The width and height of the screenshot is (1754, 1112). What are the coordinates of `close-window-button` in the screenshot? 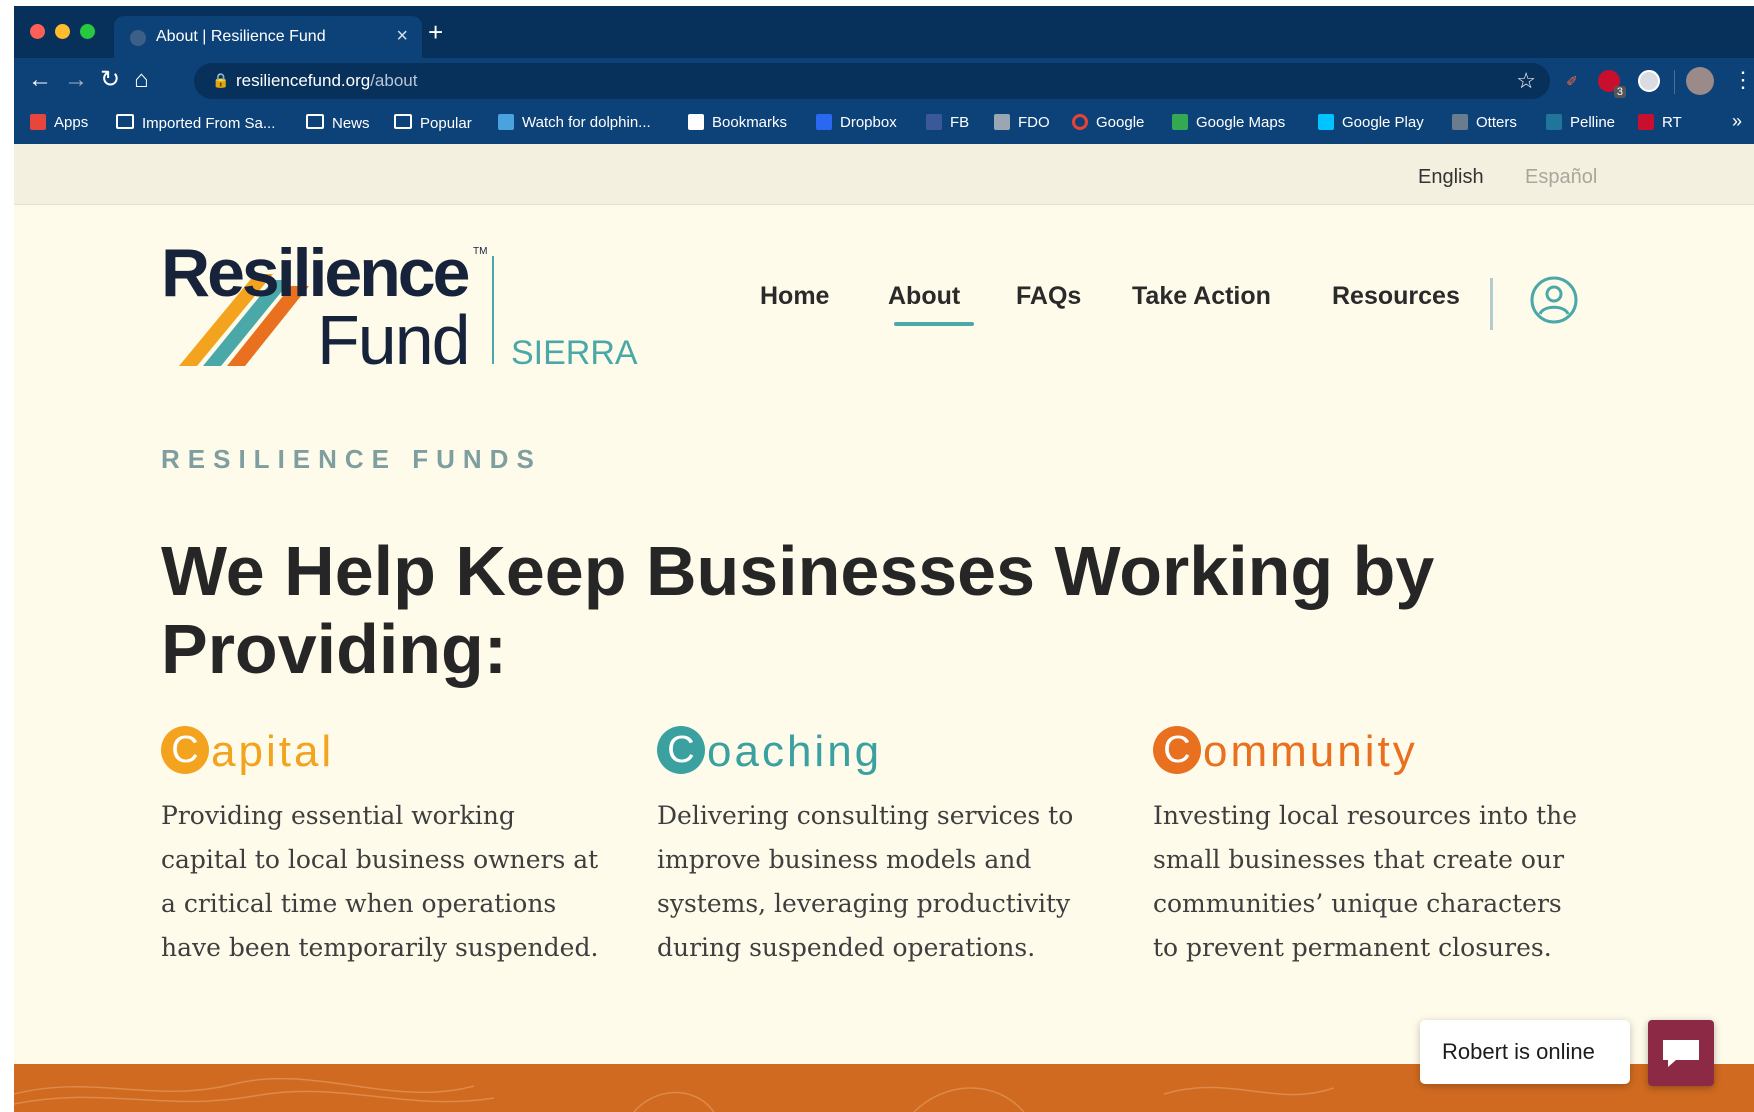 It's located at (37, 31).